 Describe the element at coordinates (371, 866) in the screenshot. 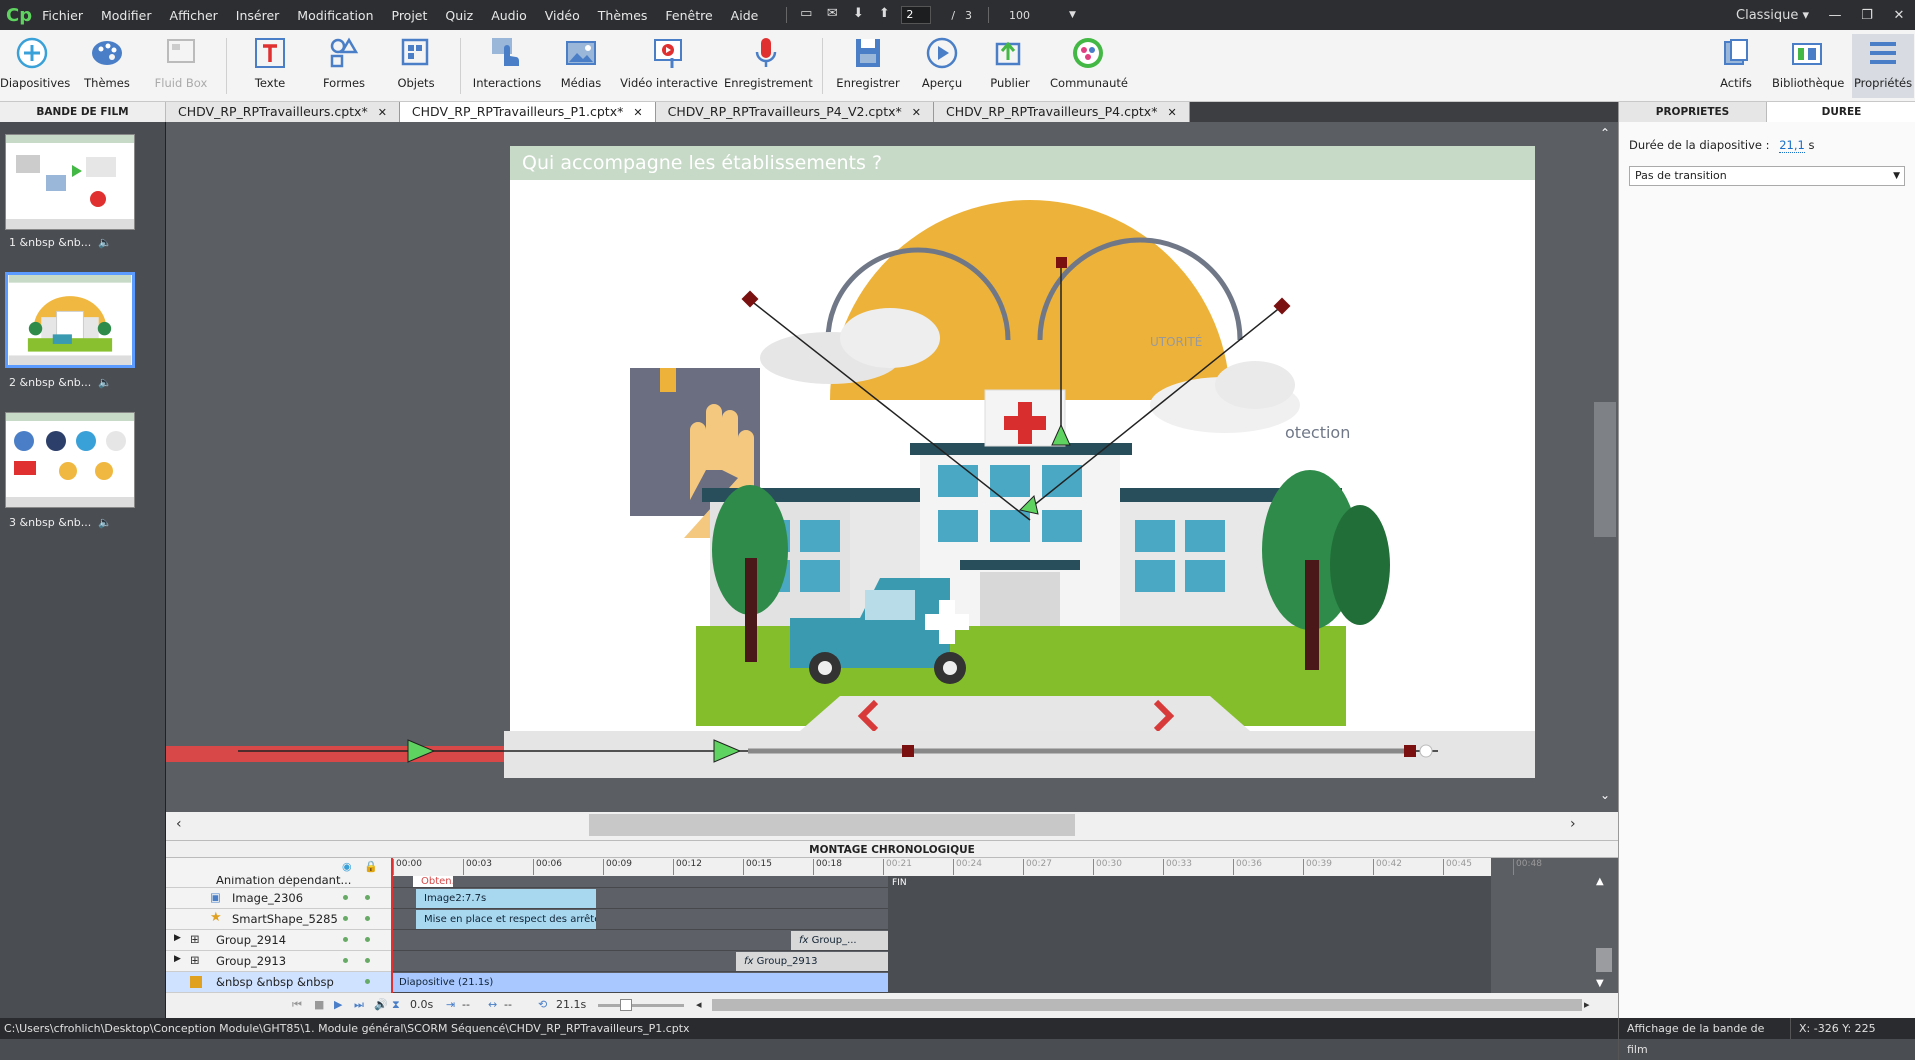

I see `lock-icon: 🔒` at that location.